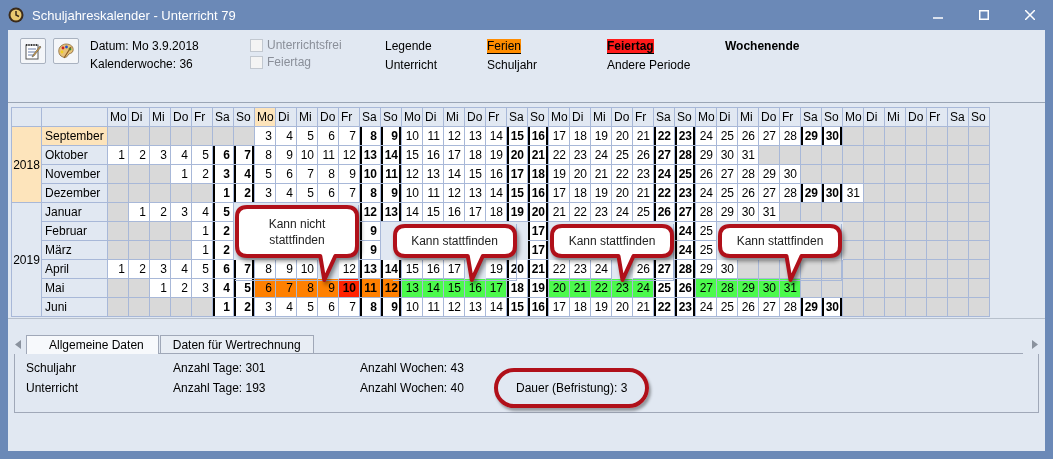  I want to click on maximize-button, so click(984, 15).